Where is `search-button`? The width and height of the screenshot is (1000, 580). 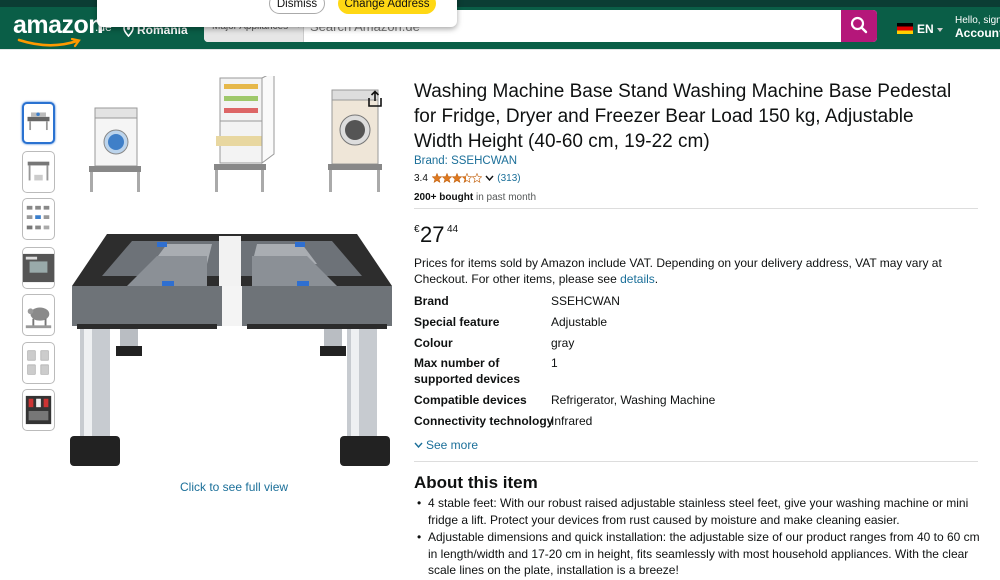
search-button is located at coordinates (859, 26).